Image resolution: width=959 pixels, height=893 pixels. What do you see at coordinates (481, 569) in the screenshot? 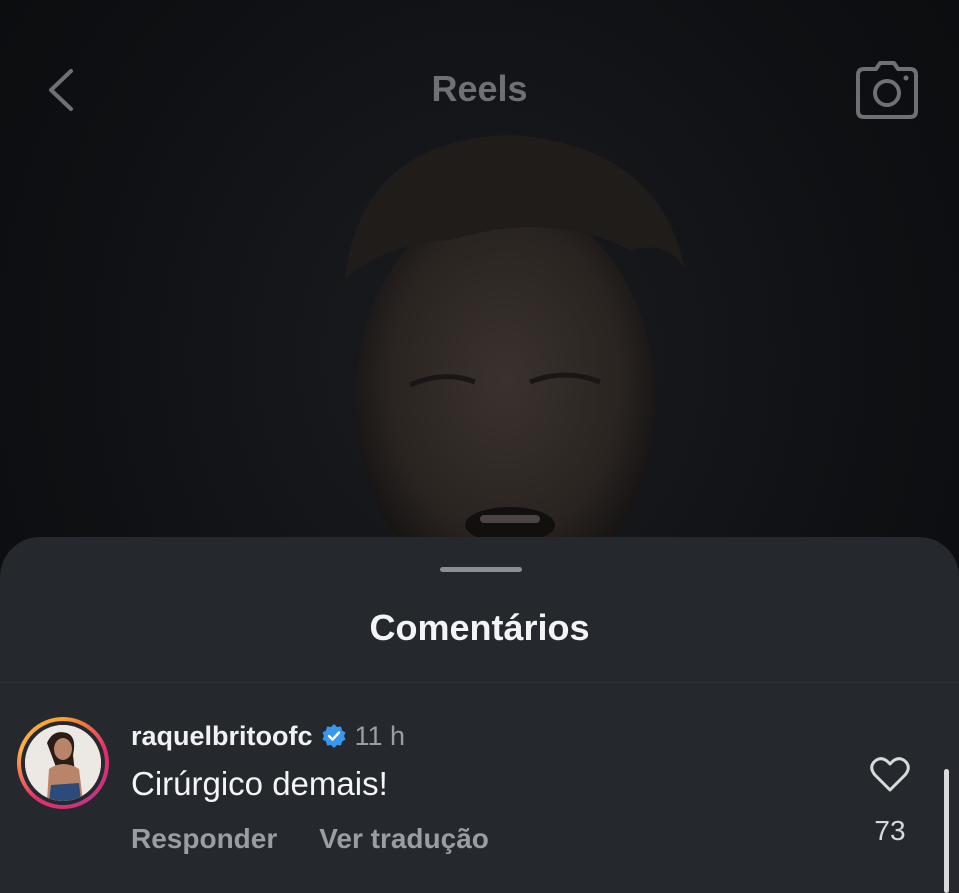
I see `drag-handle` at bounding box center [481, 569].